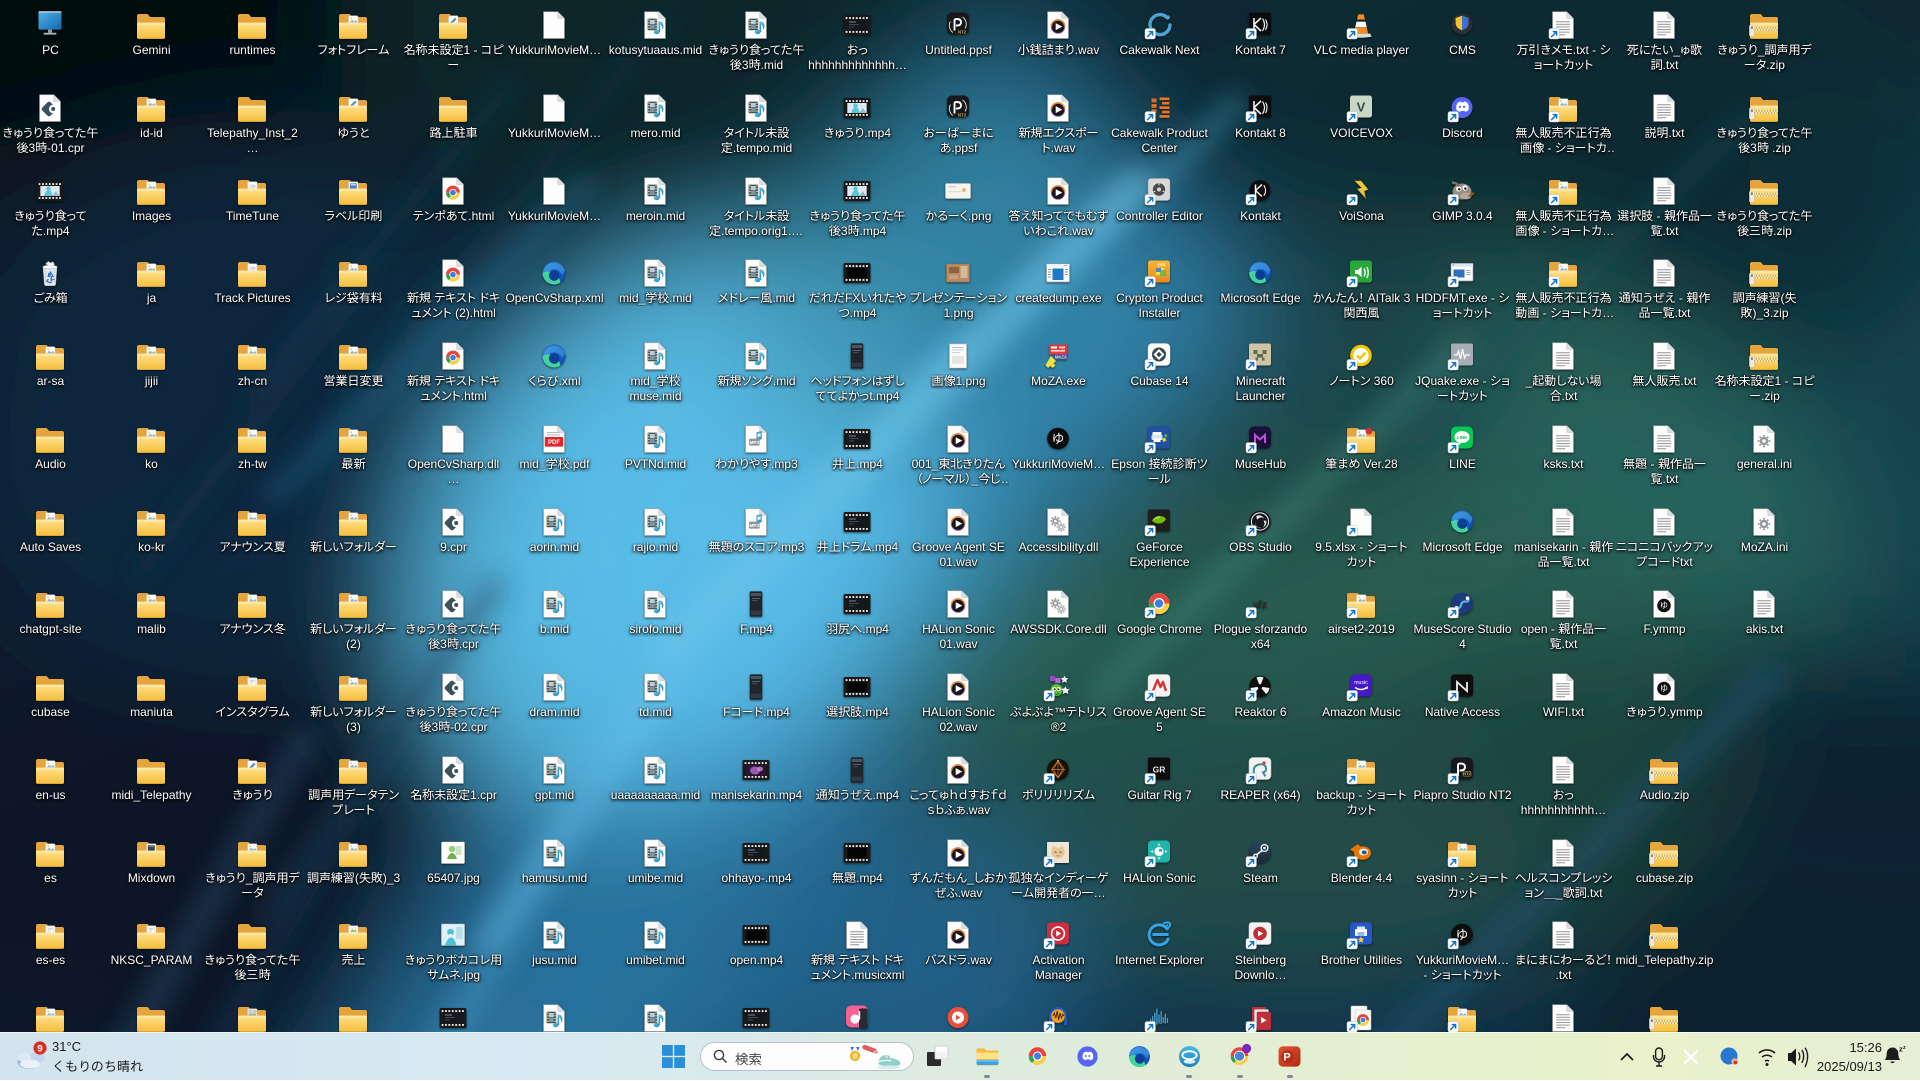 The width and height of the screenshot is (1920, 1081). What do you see at coordinates (1162, 265) in the screenshot?
I see `svg-text: CPI` at bounding box center [1162, 265].